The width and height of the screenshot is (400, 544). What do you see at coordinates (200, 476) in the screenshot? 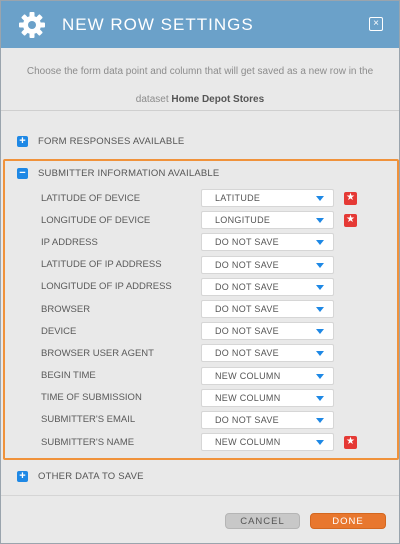
I see `section-other-data: + OTHER DATA TO SAVE` at bounding box center [200, 476].